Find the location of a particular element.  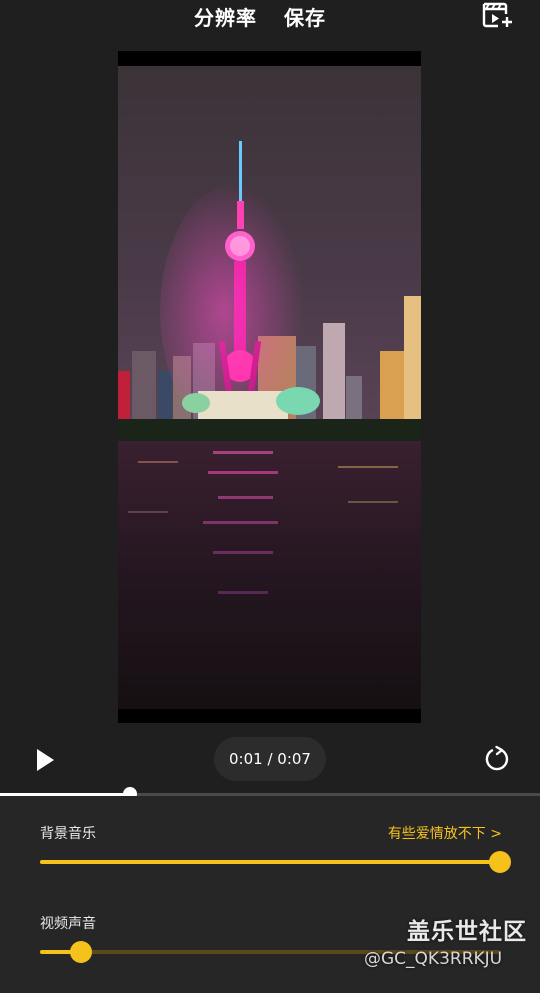

video-sound-label: 视频声音 is located at coordinates (68, 924).